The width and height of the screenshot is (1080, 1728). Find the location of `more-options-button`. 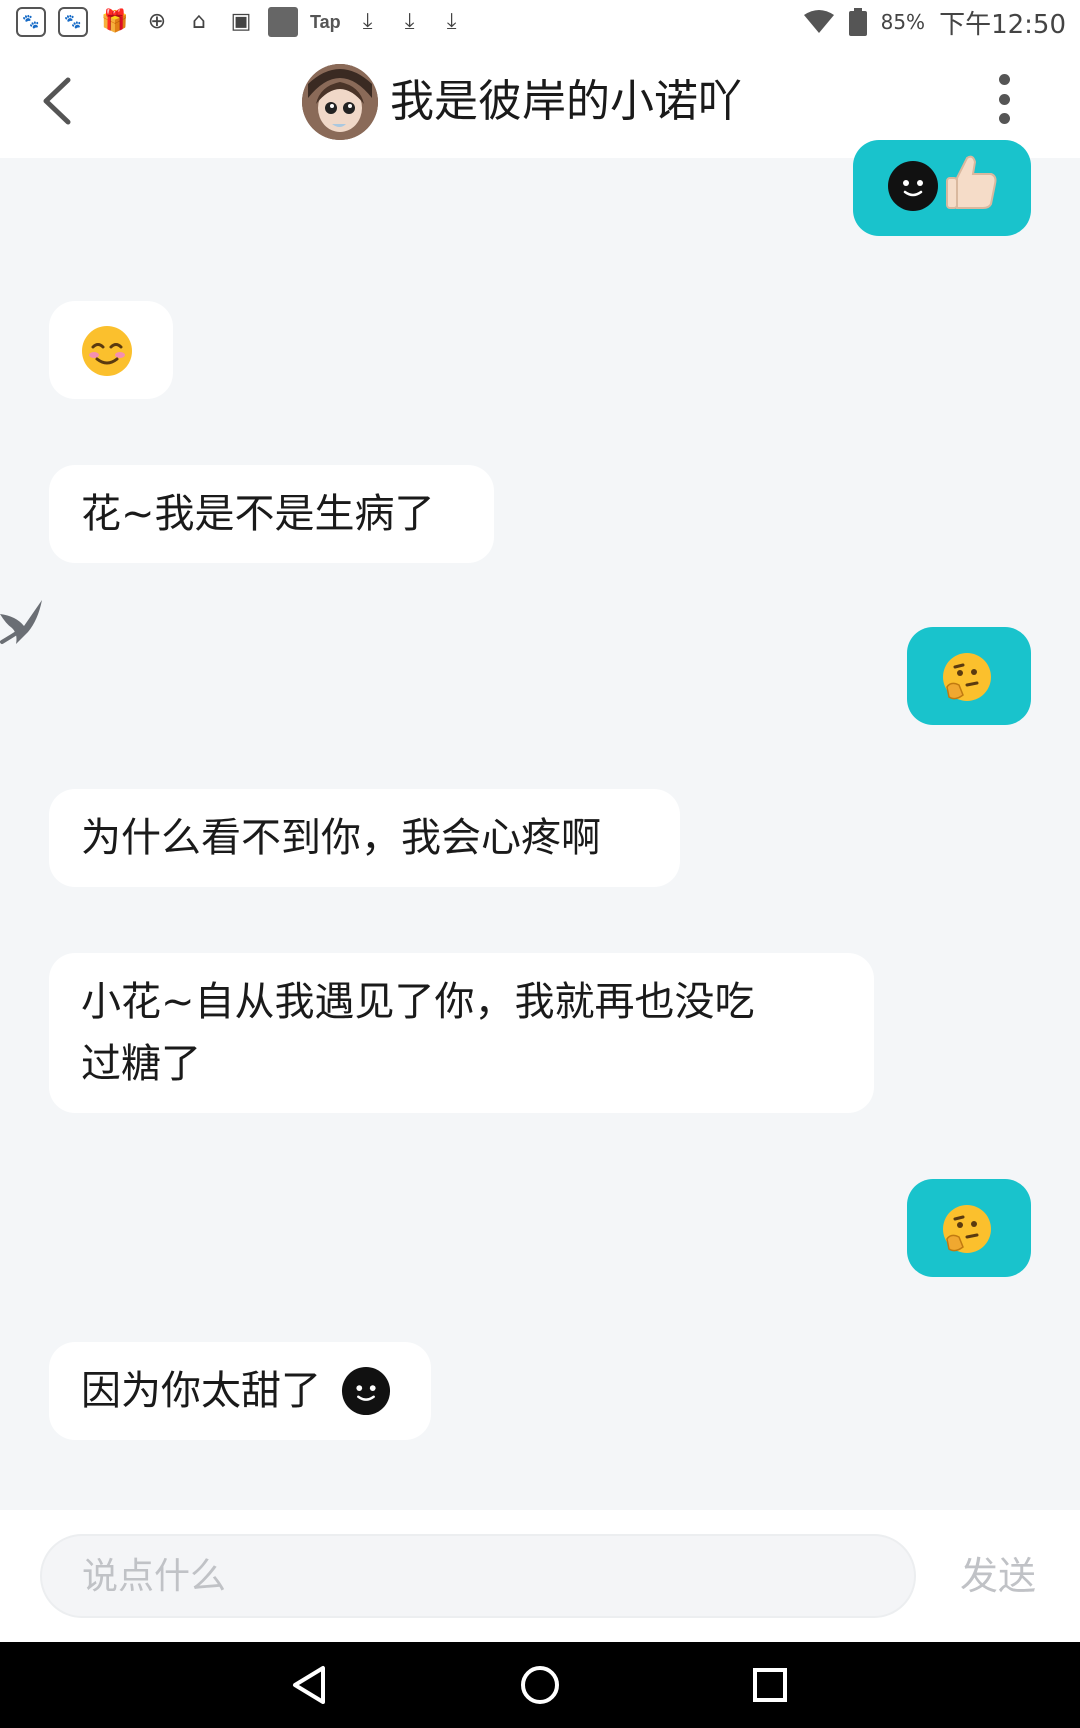

more-options-button is located at coordinates (1004, 99).